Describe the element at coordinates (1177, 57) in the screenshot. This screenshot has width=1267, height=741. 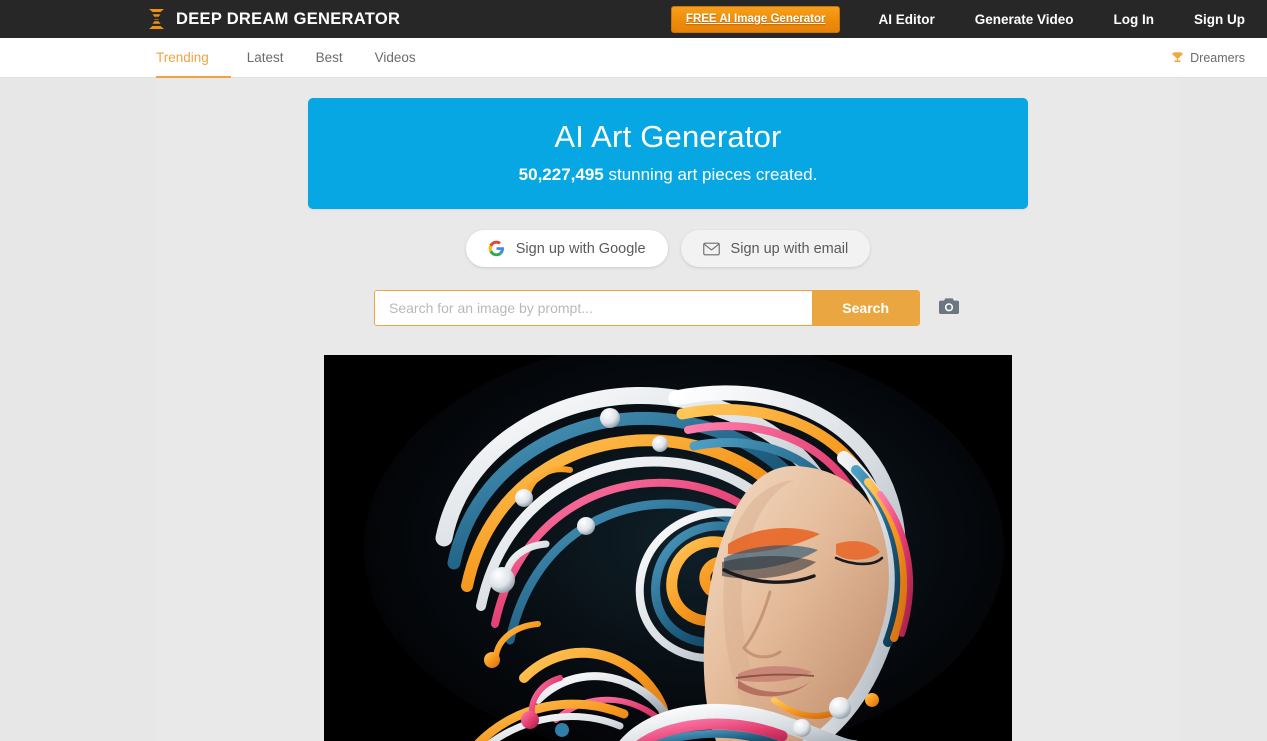
I see `trophy-icon` at that location.